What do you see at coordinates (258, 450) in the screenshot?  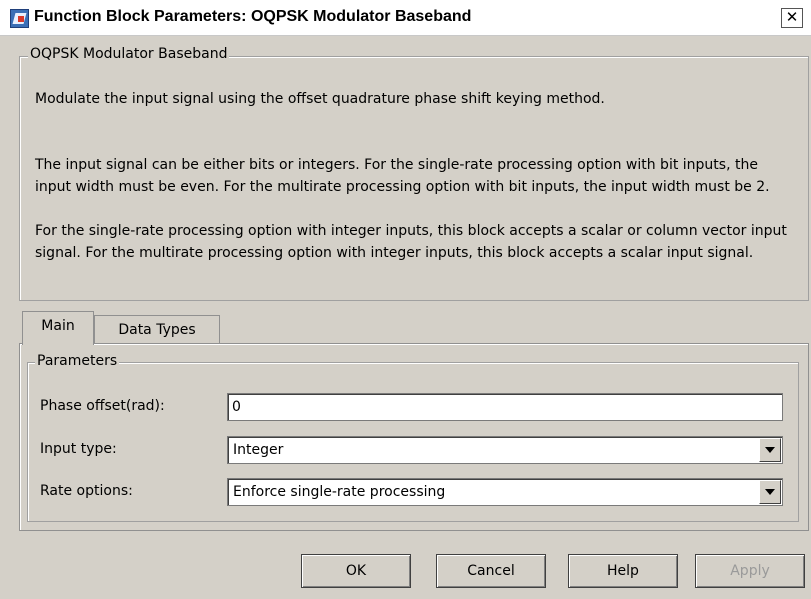 I see `input-type-value: Integer` at bounding box center [258, 450].